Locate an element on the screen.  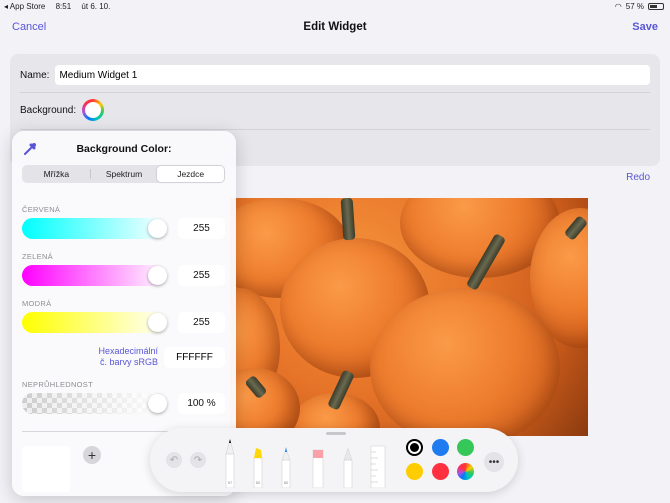
back-to-app-store: ◂ App Store is located at coordinates (24, 6).